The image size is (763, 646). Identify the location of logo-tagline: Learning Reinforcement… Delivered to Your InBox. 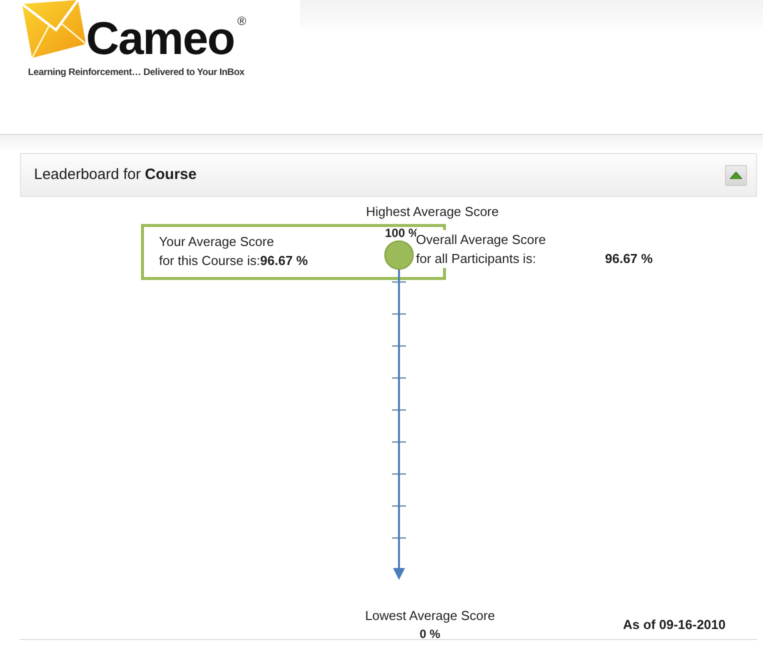
(136, 73).